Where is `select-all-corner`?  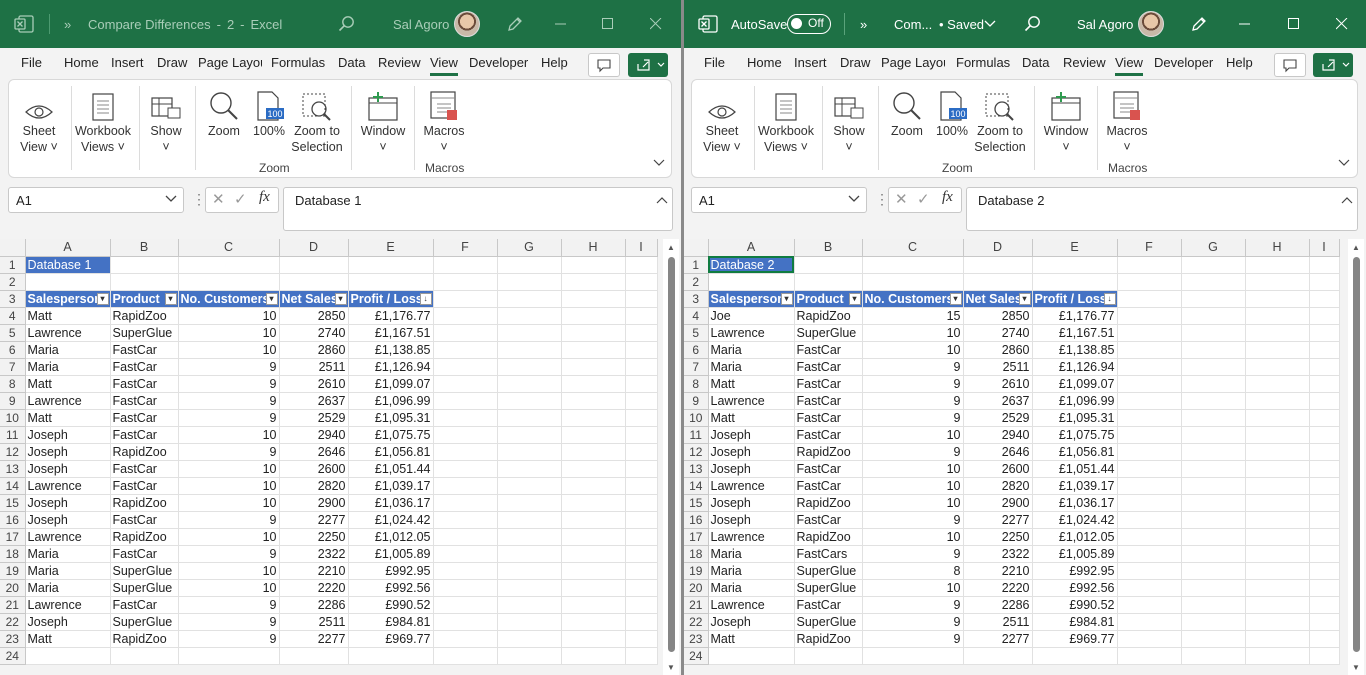
select-all-corner is located at coordinates (13, 248).